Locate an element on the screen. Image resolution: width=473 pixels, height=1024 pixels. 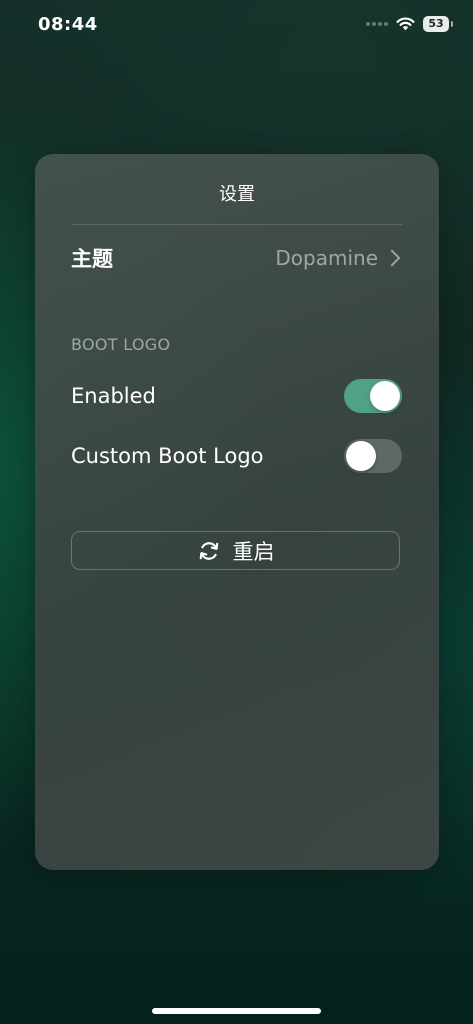
restart-button-label: 重启 is located at coordinates (253, 552).